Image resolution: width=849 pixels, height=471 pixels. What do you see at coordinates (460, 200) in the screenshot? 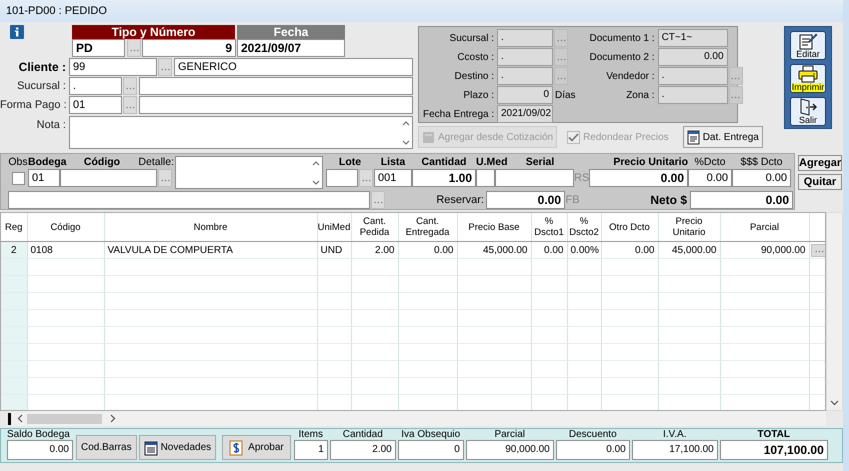
I see `field-label: Reservar:` at bounding box center [460, 200].